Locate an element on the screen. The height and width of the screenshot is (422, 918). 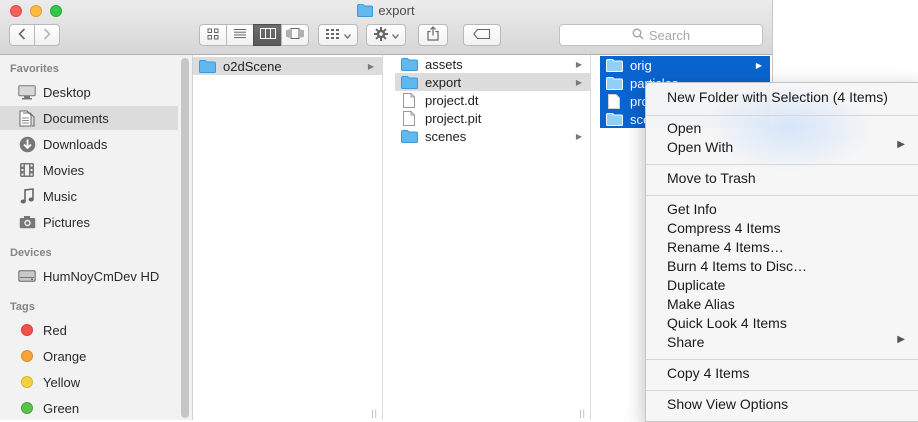
sidebar-item-label: Desktop is located at coordinates (67, 92).